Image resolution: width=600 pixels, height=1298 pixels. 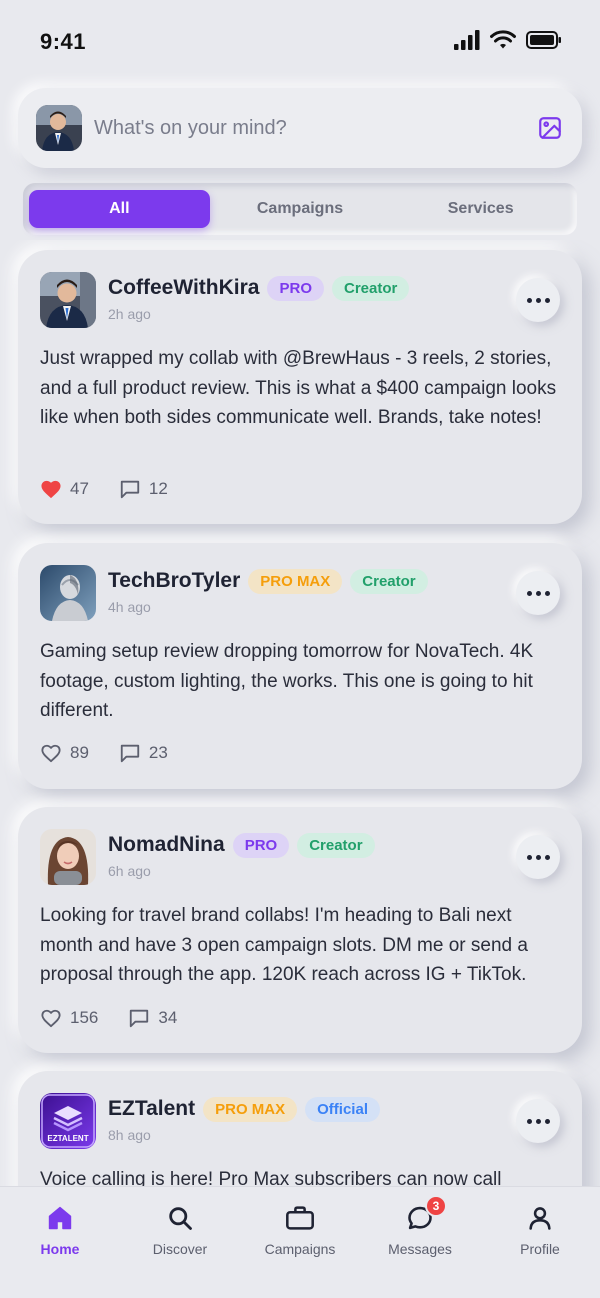 I want to click on post-timestamp: 6h ago, so click(x=129, y=871).